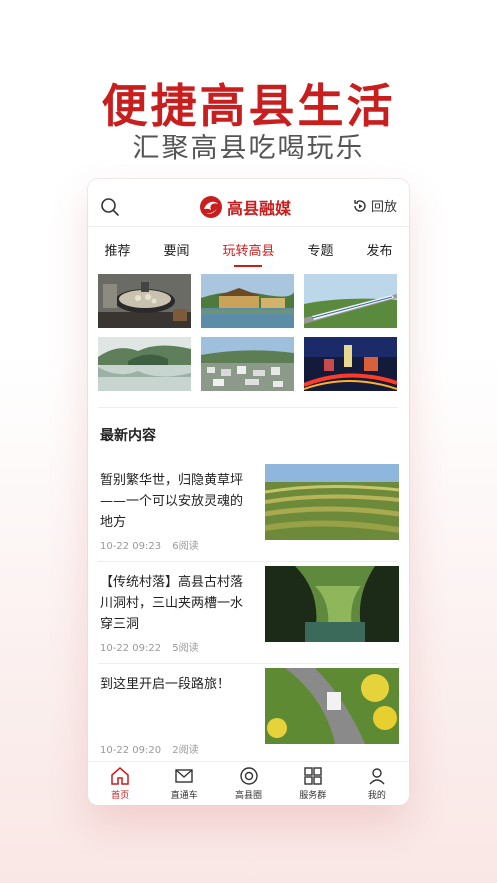 This screenshot has height=883, width=497. What do you see at coordinates (176, 249) in the screenshot?
I see `tab-news: 要闻` at bounding box center [176, 249].